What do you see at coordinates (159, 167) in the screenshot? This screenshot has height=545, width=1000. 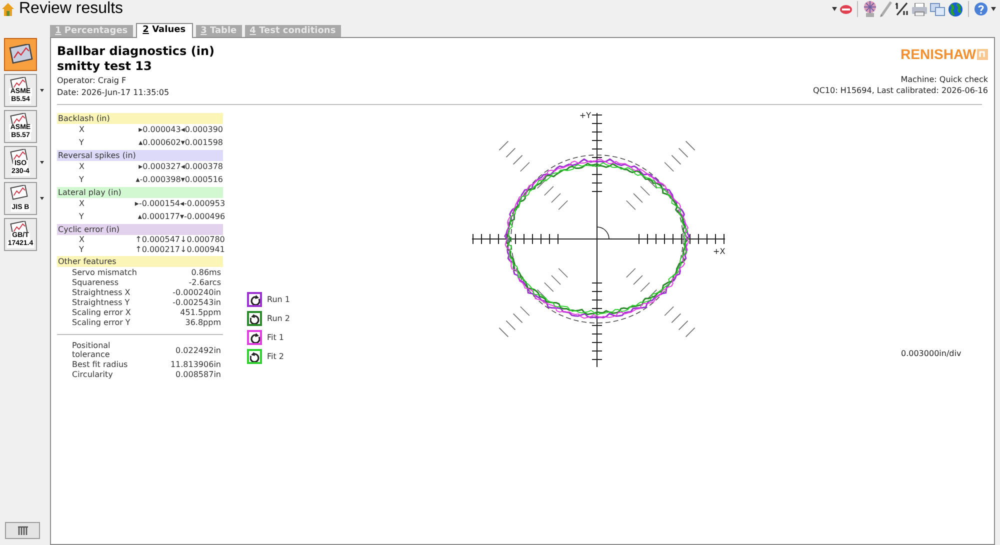 I see `table-value: ▸0.000327` at bounding box center [159, 167].